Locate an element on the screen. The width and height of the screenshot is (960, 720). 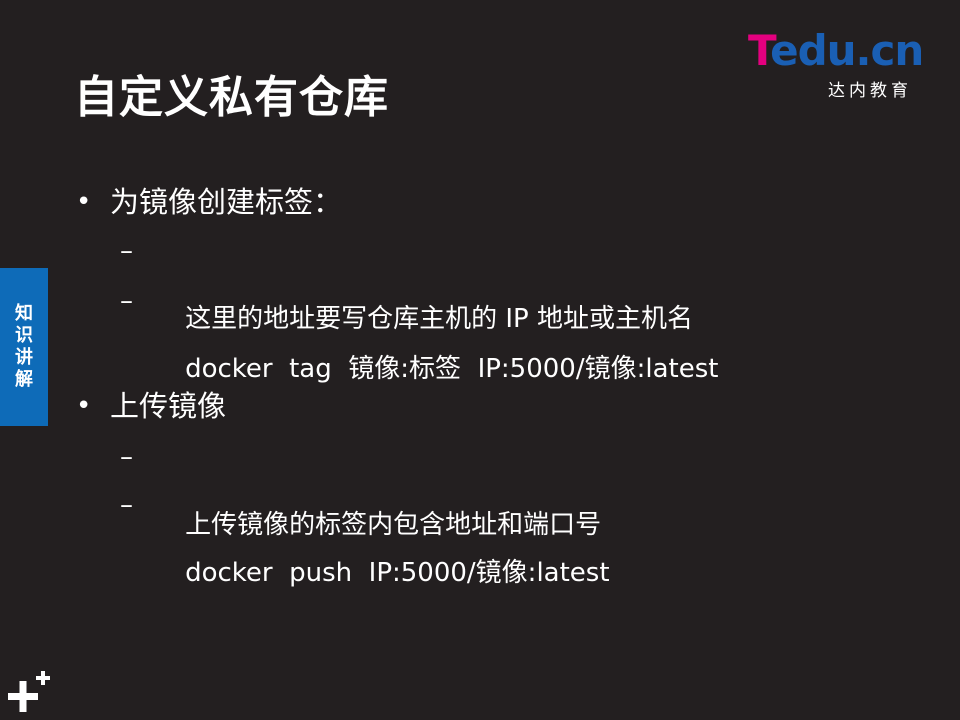
section-heading-text: 为镜像创建标签： is located at coordinates (226, 202).